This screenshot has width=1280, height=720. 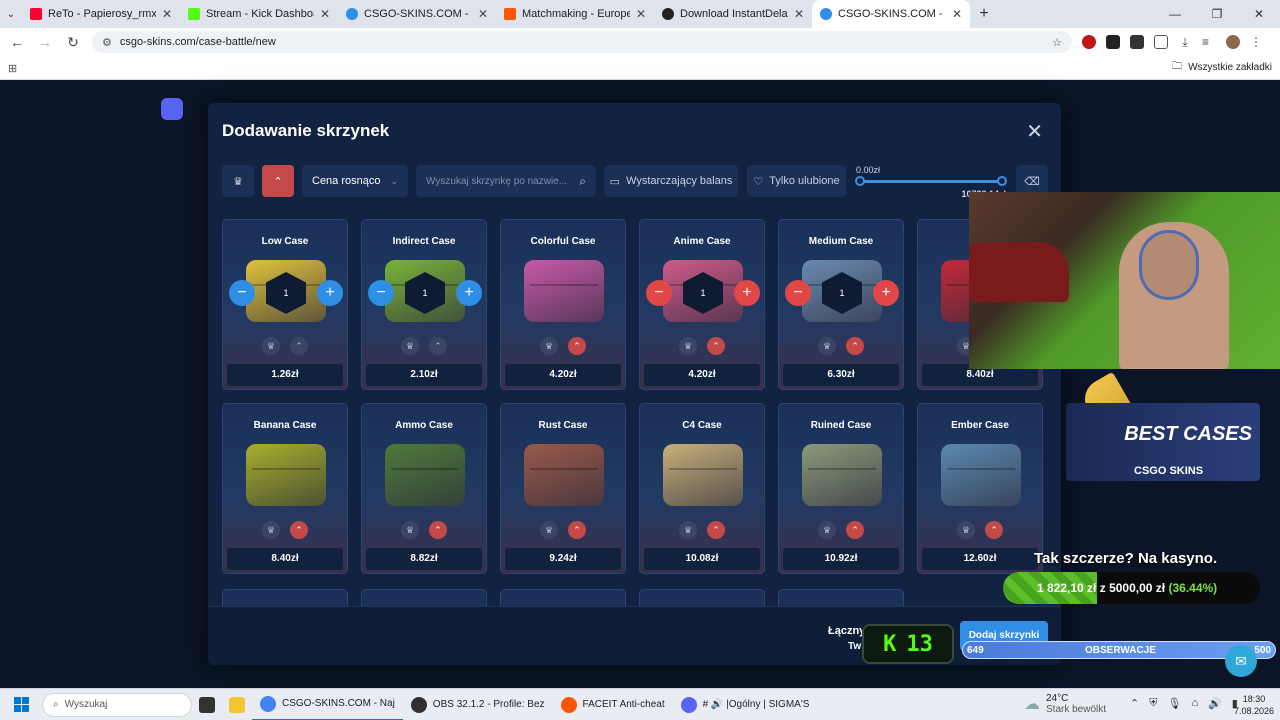 What do you see at coordinates (702, 488) in the screenshot?
I see `case-card: C4 Case ♛ ⌃ 10.08zł` at bounding box center [702, 488].